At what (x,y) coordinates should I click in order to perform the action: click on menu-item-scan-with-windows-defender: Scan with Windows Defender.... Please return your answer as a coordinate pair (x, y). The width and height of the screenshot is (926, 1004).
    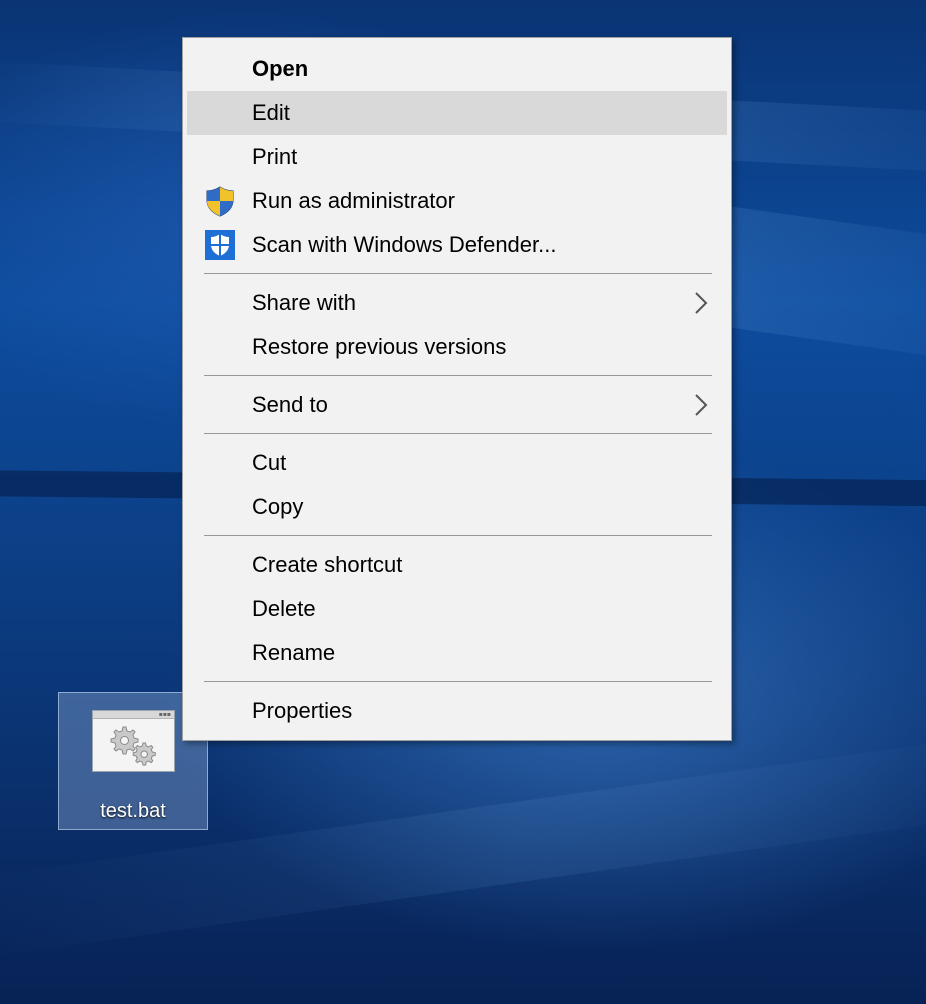
    Looking at the image, I should click on (457, 245).